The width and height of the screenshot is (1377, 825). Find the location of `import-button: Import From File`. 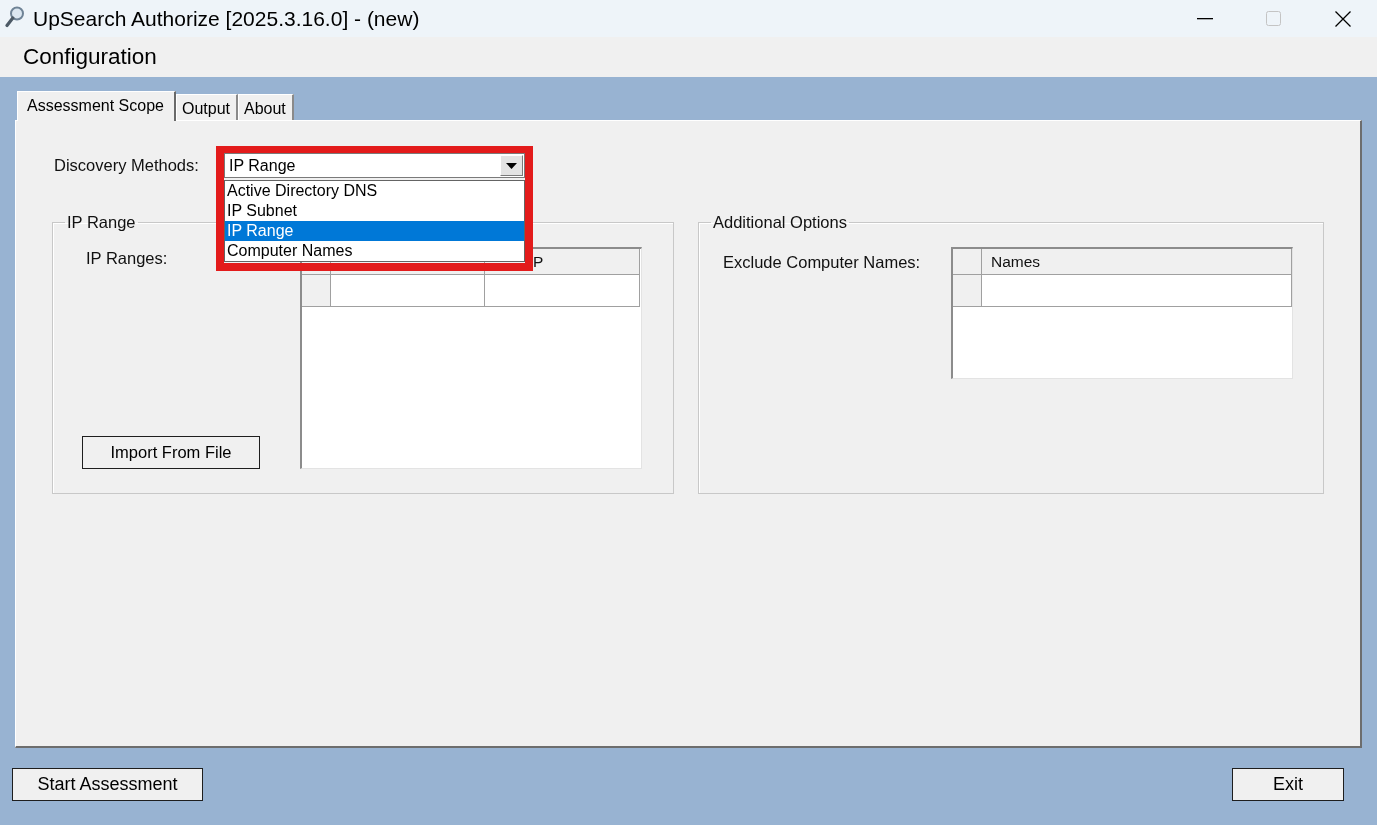

import-button: Import From File is located at coordinates (171, 452).